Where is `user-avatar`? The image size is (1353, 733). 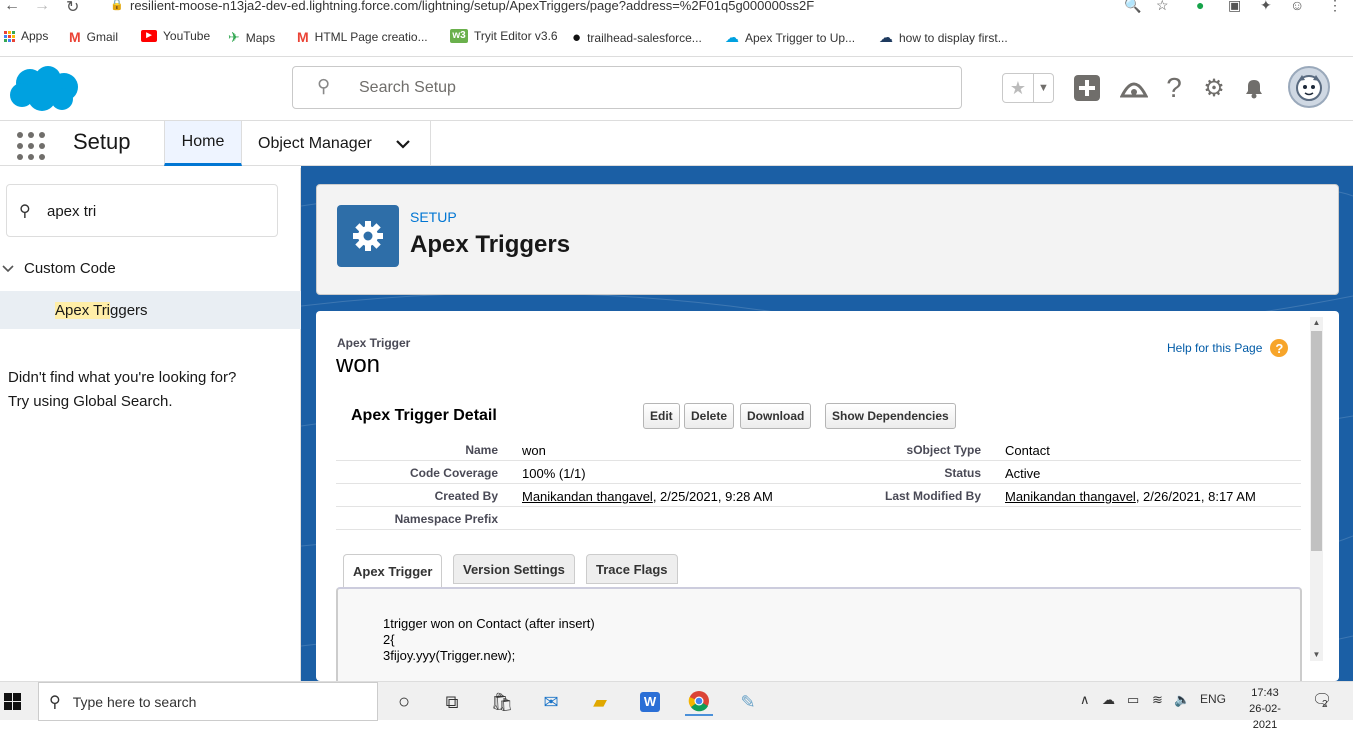 user-avatar is located at coordinates (1309, 87).